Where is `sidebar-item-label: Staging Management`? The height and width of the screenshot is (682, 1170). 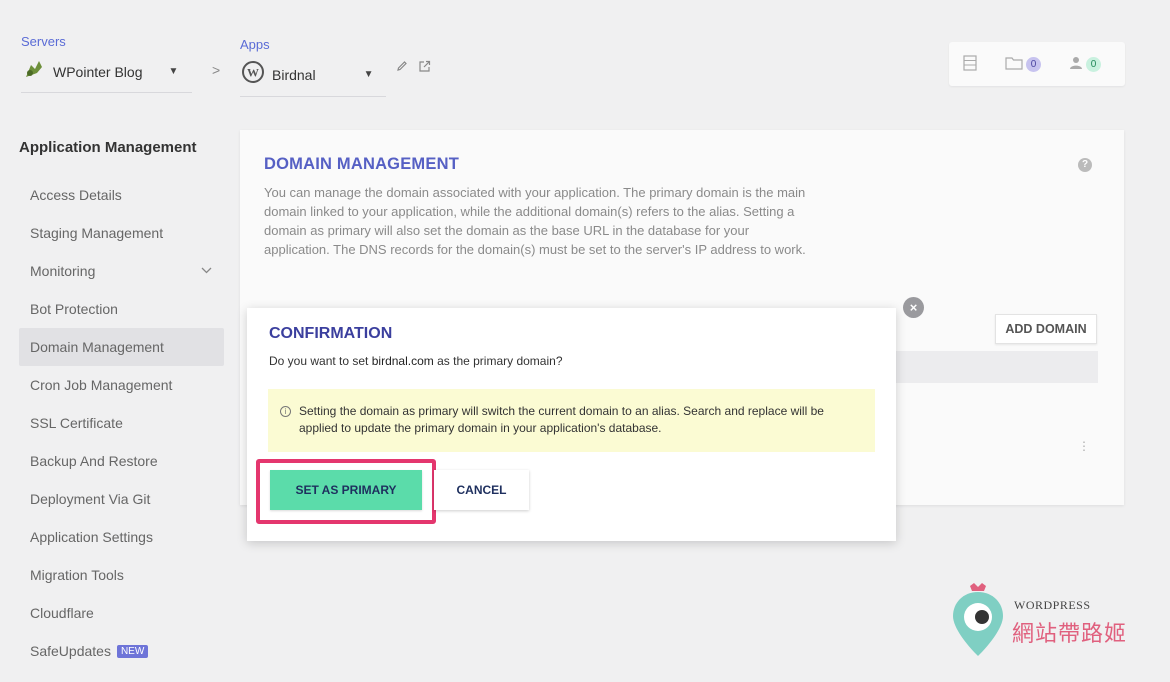
sidebar-item-label: Staging Management is located at coordinates (97, 233).